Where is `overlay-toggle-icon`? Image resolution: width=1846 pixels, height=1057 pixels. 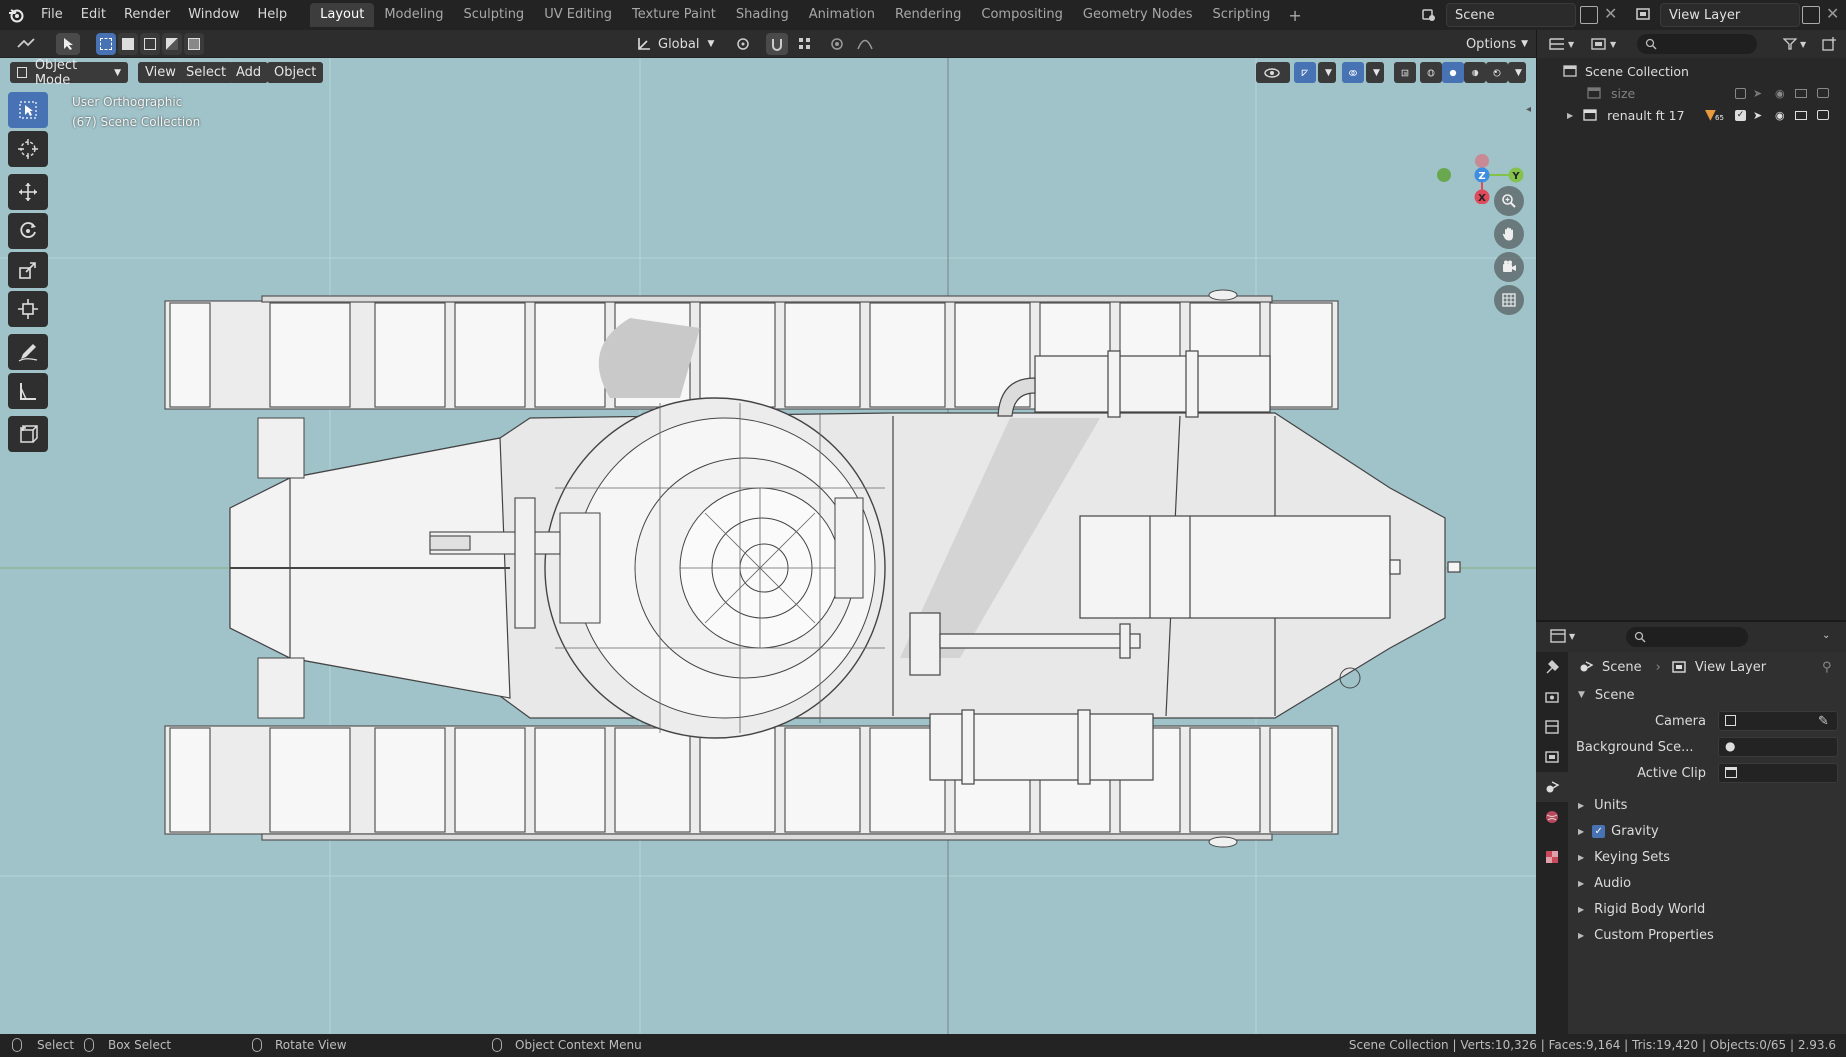 overlay-toggle-icon is located at coordinates (1353, 72).